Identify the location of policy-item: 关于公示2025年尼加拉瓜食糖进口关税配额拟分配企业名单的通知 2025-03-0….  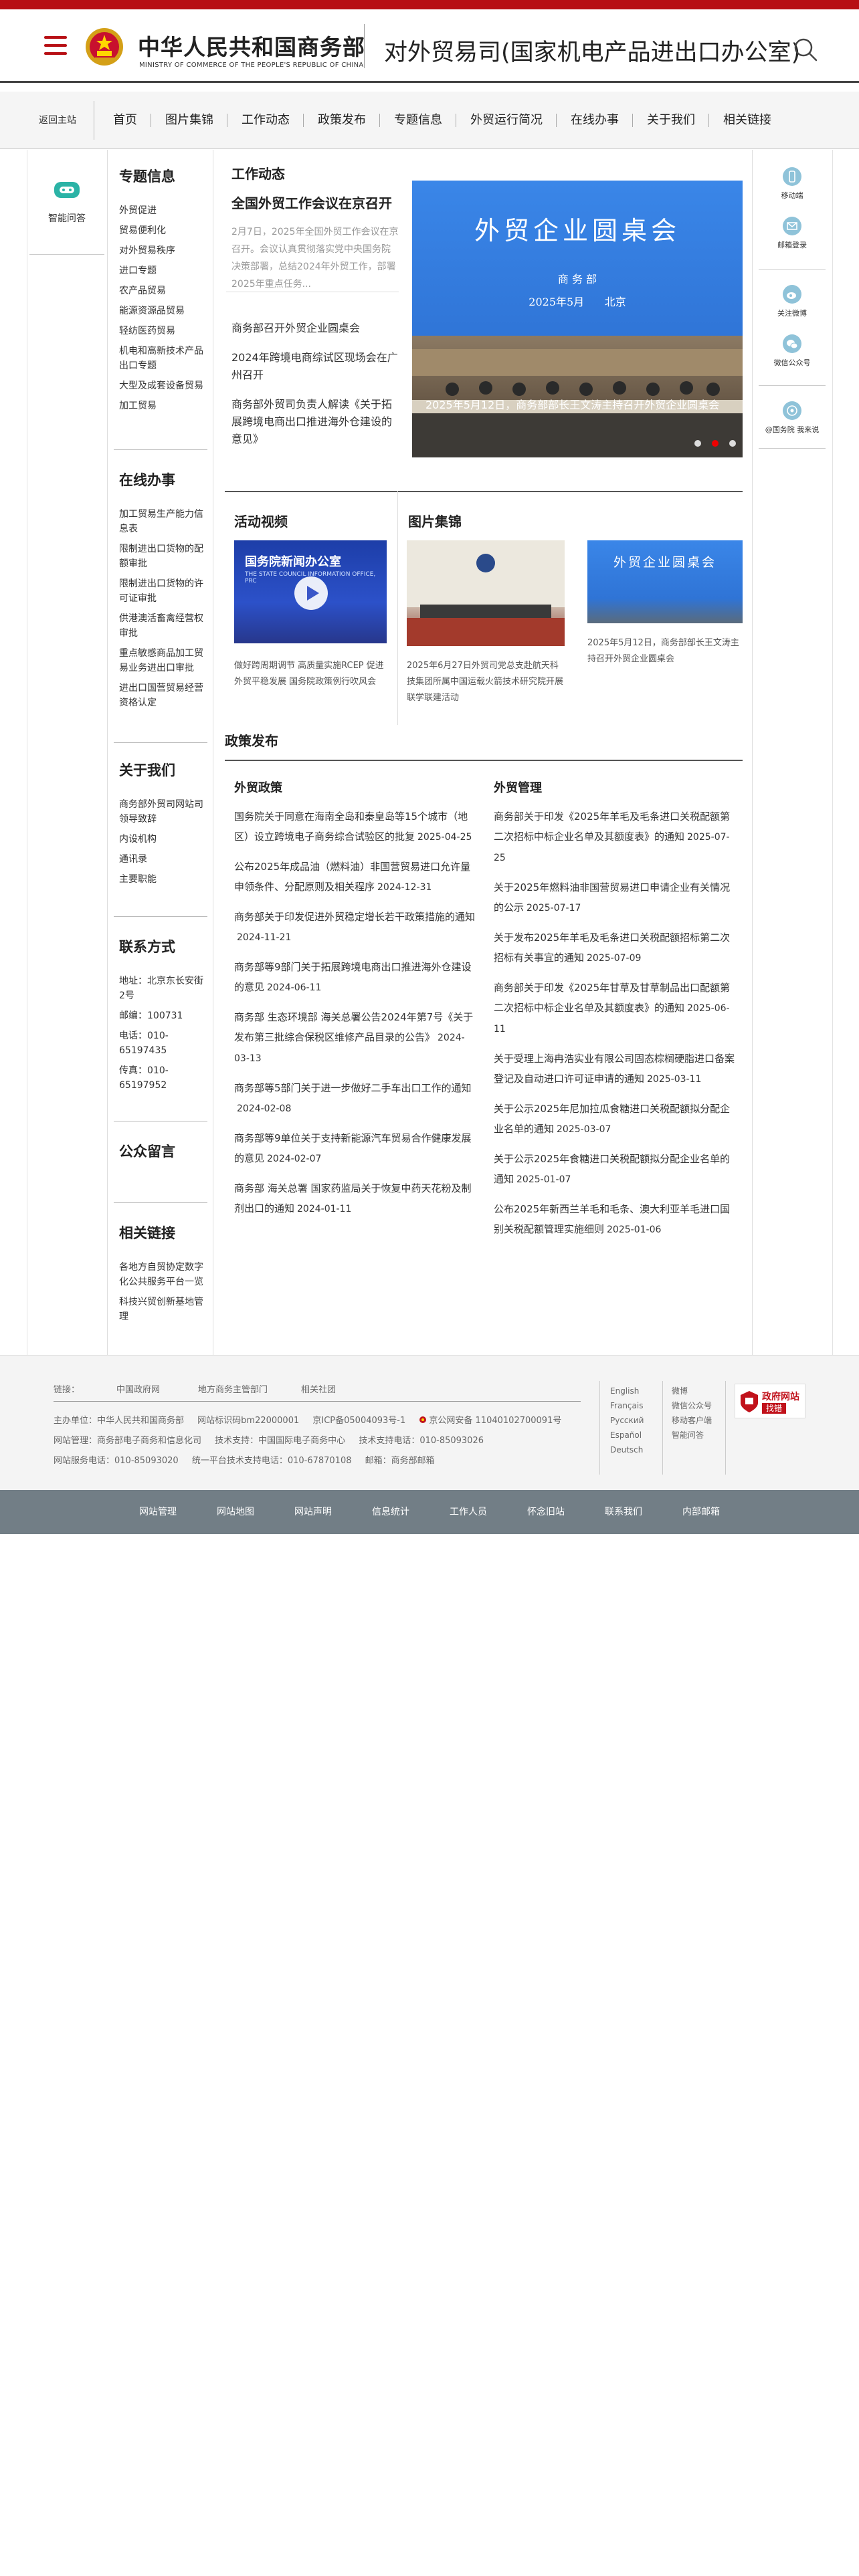
(615, 1119).